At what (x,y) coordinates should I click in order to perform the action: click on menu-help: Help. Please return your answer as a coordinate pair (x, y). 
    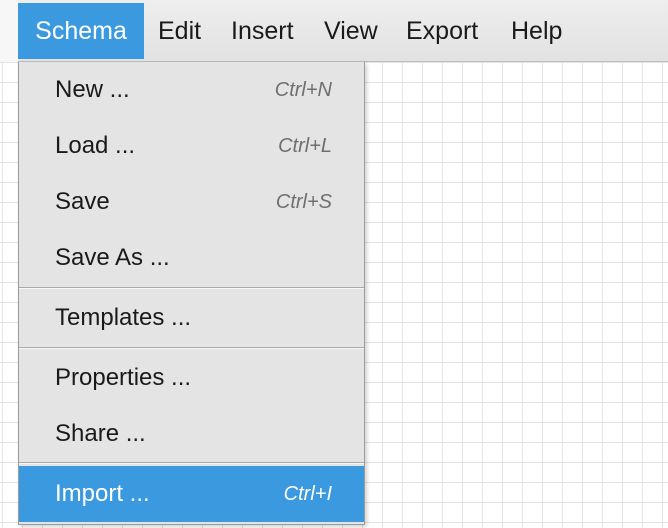
    Looking at the image, I should click on (536, 31).